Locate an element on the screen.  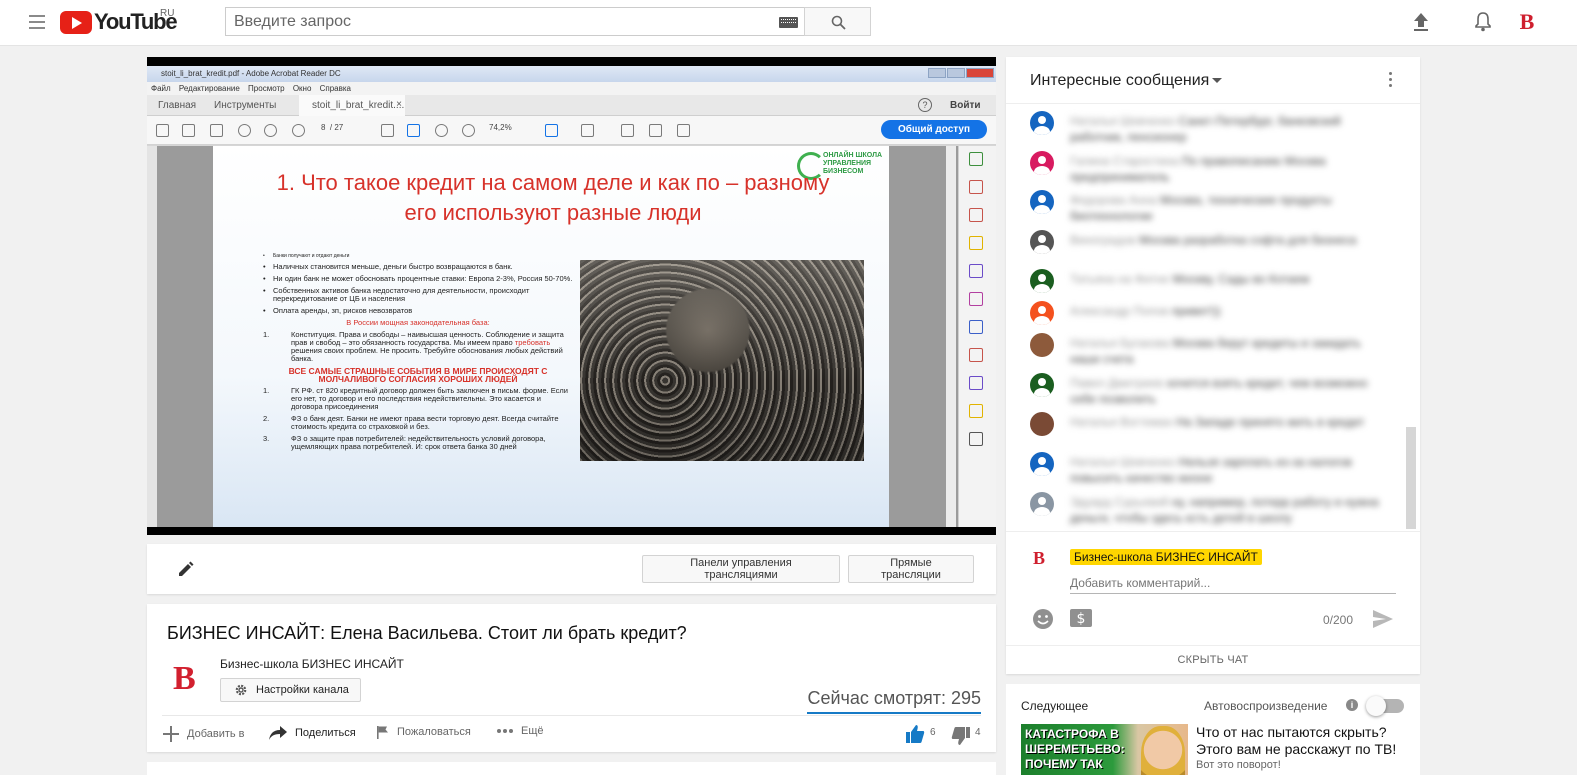
upload-icon is located at coordinates (1421, 22).